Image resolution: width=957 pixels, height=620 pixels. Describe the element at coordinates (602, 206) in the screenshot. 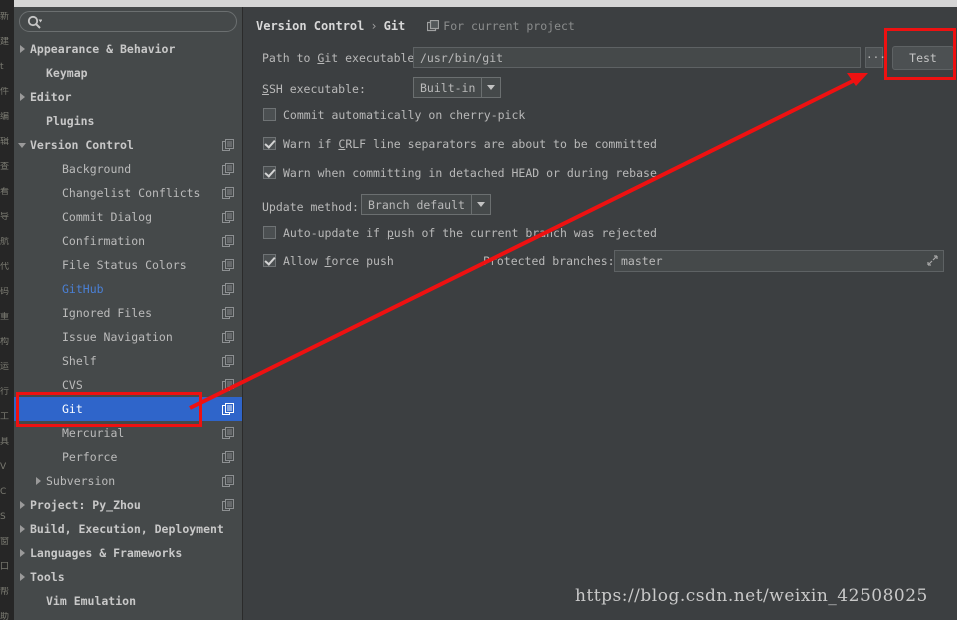

I see `update-method-row: Update method: Branch default` at that location.